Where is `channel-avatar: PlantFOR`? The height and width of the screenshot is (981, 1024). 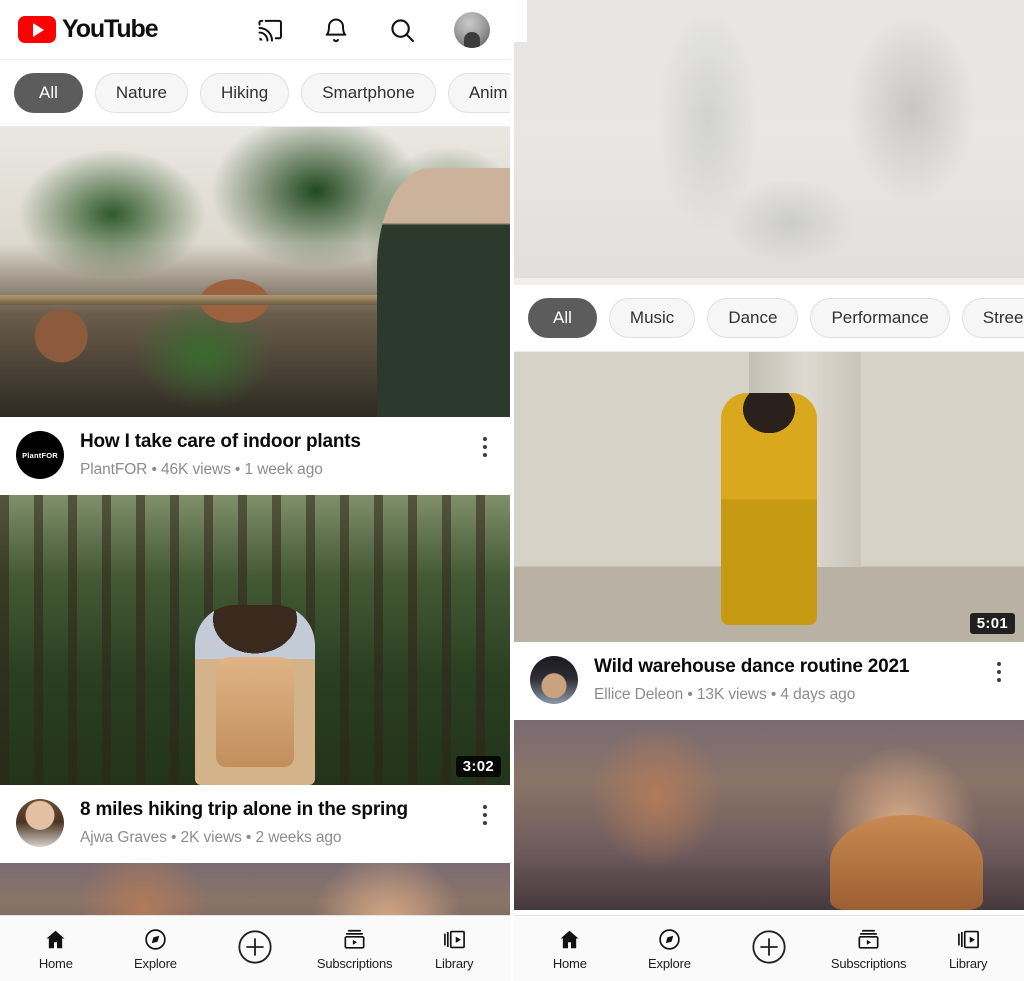
channel-avatar: PlantFOR is located at coordinates (40, 455).